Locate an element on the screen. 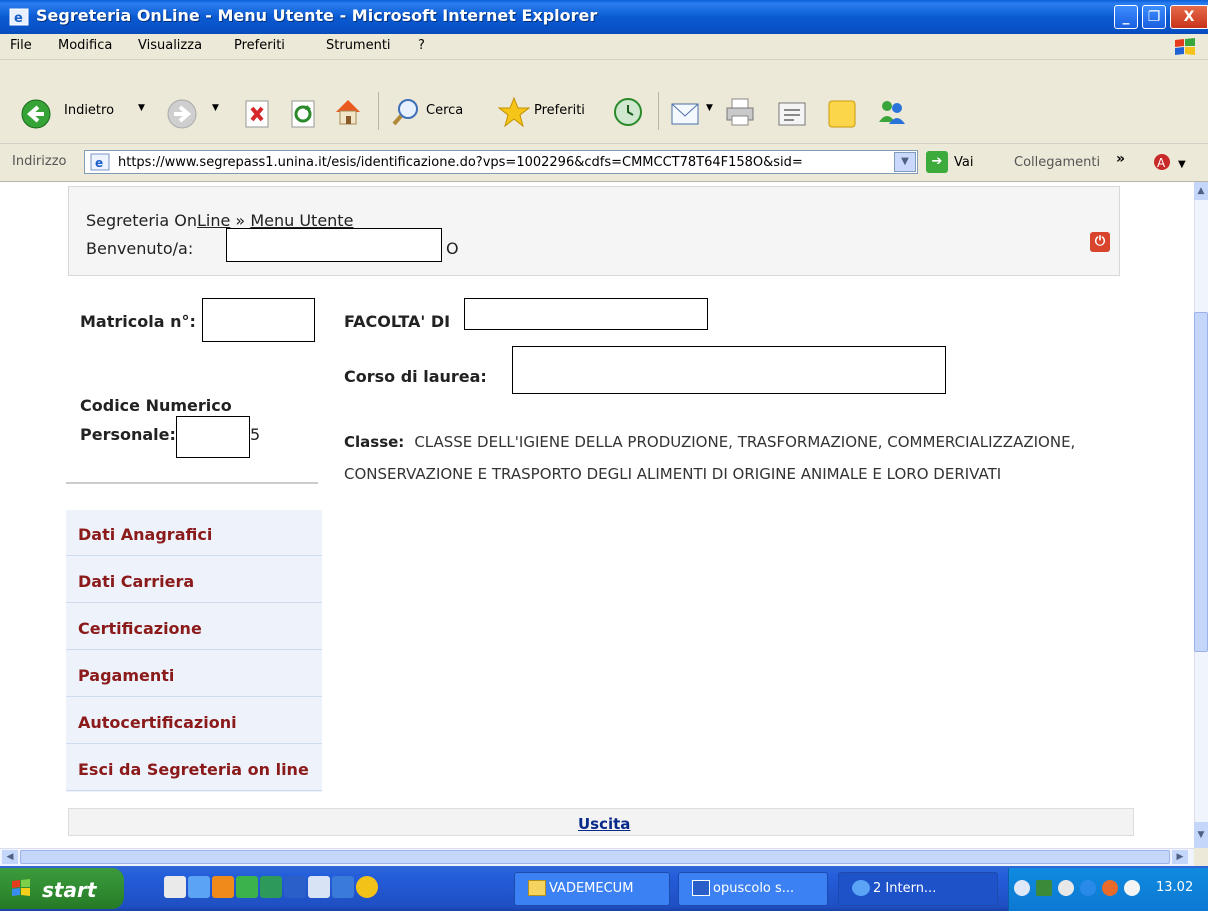 The image size is (1208, 911). quicklaunch-media-icon is located at coordinates (343, 887).